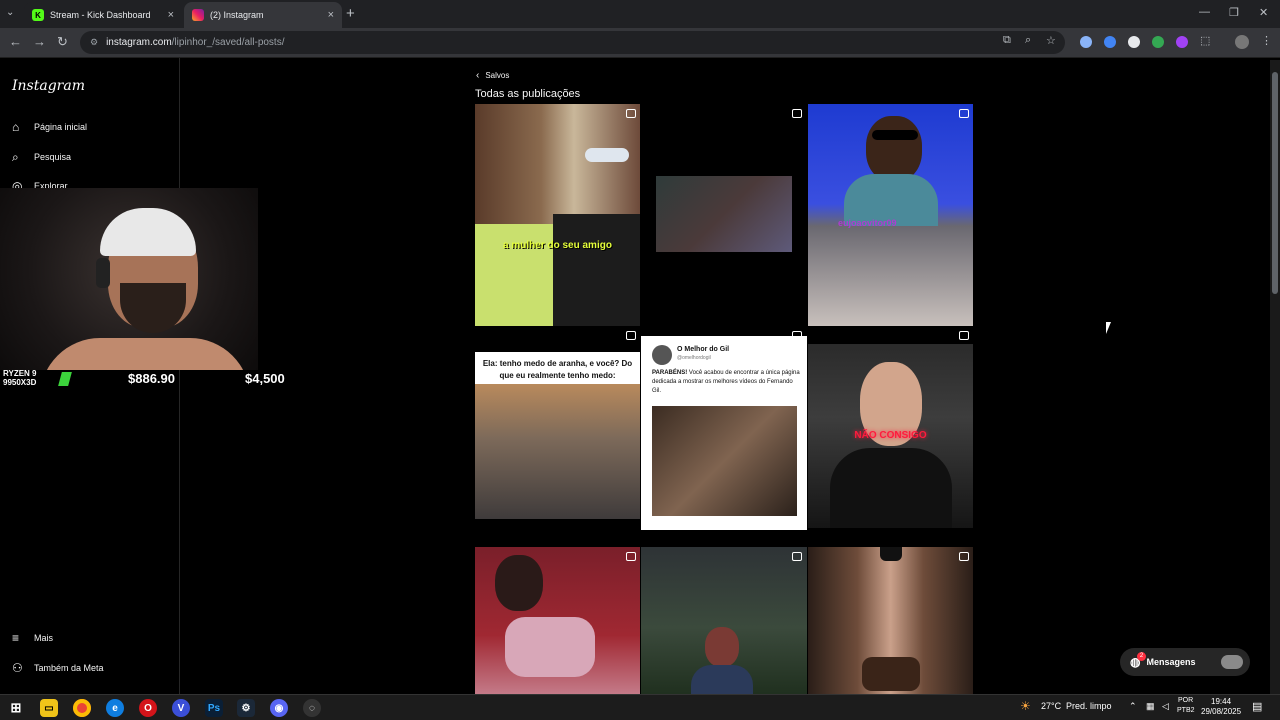 Image resolution: width=1280 pixels, height=720 pixels. Describe the element at coordinates (1182, 42) in the screenshot. I see `extension-purple-icon` at that location.